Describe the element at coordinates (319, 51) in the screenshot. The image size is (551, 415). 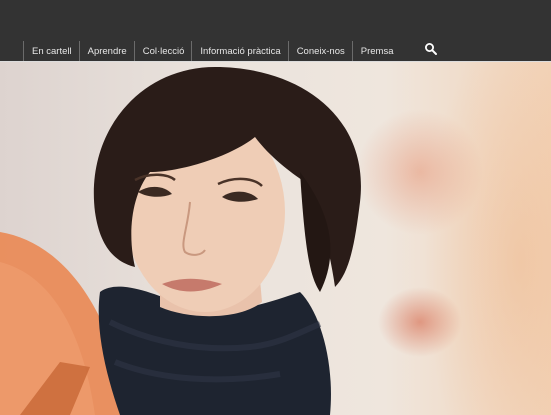
I see `nav-item-coneix-nos: Coneix-nos` at that location.